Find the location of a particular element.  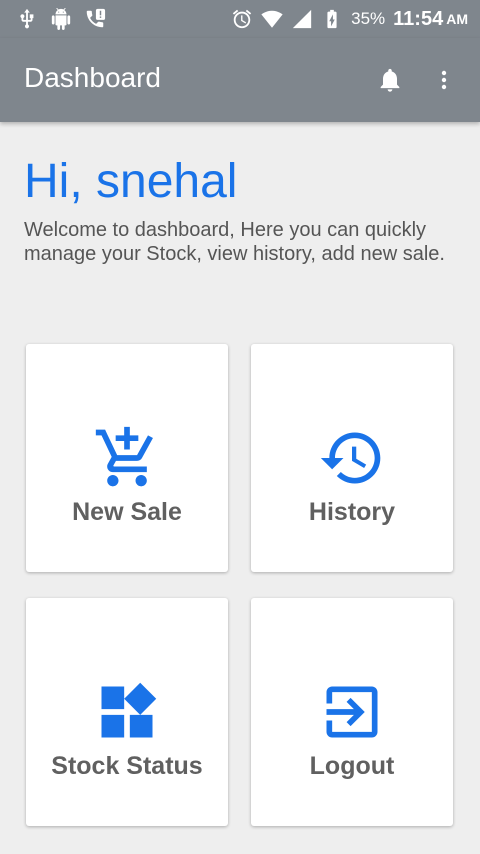

notifications-icon is located at coordinates (390, 80).